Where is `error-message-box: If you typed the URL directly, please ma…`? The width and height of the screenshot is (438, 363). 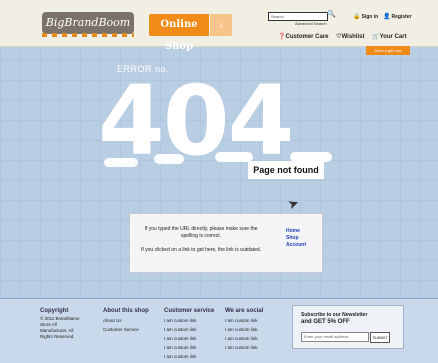 error-message-box: If you typed the URL directly, please ma… is located at coordinates (226, 243).